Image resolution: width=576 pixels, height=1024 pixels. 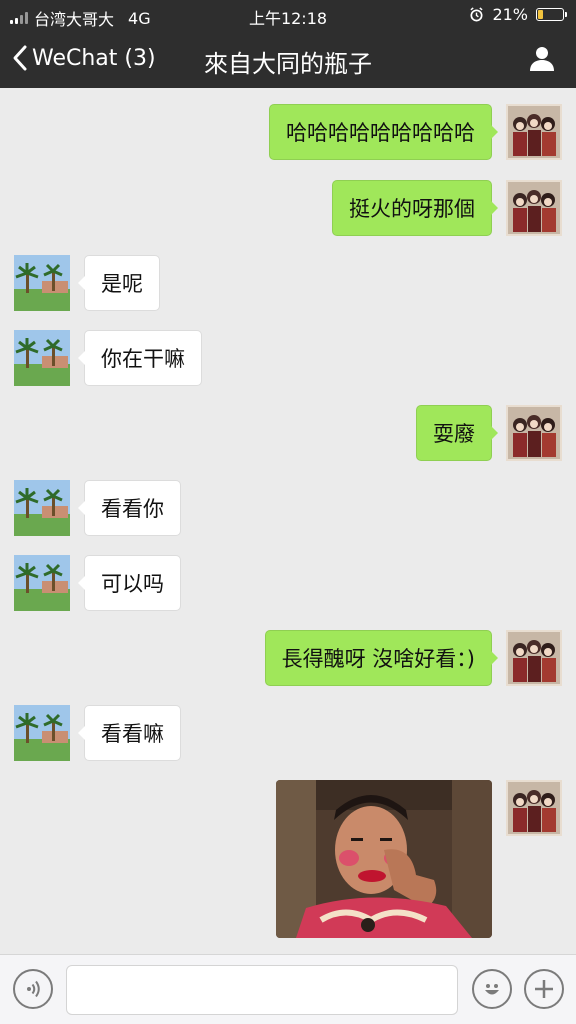 I want to click on message-bubble: 哈哈哈哈哈哈哈哈哈, so click(x=383, y=132).